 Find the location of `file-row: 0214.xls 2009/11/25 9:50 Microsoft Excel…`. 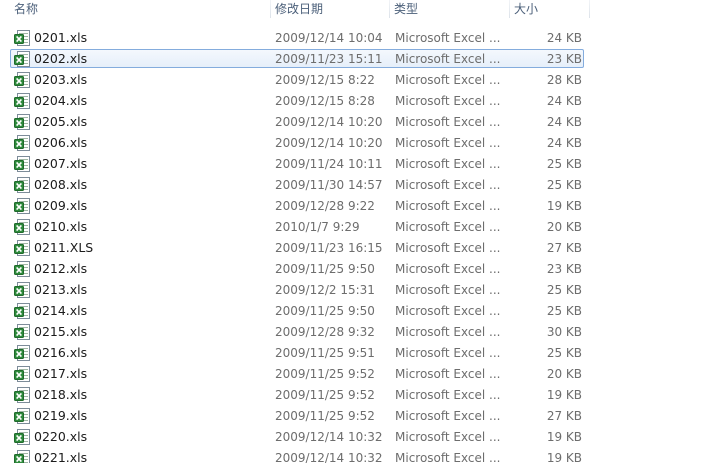

file-row: 0214.xls 2009/11/25 9:50 Microsoft Excel… is located at coordinates (354, 311).